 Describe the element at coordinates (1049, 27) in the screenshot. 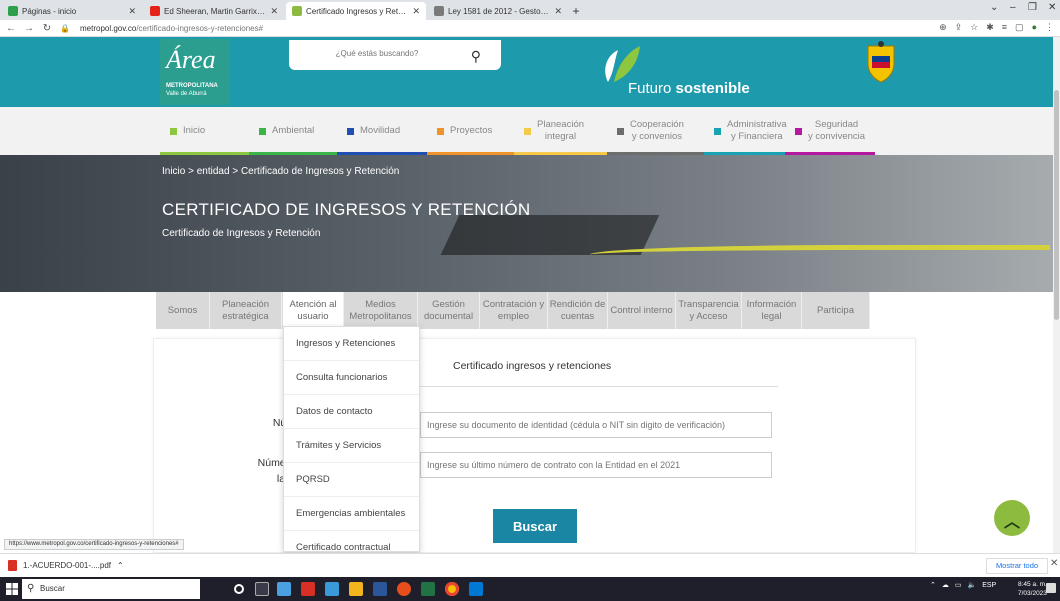

I see `menu-dots-icon: ⋮` at that location.